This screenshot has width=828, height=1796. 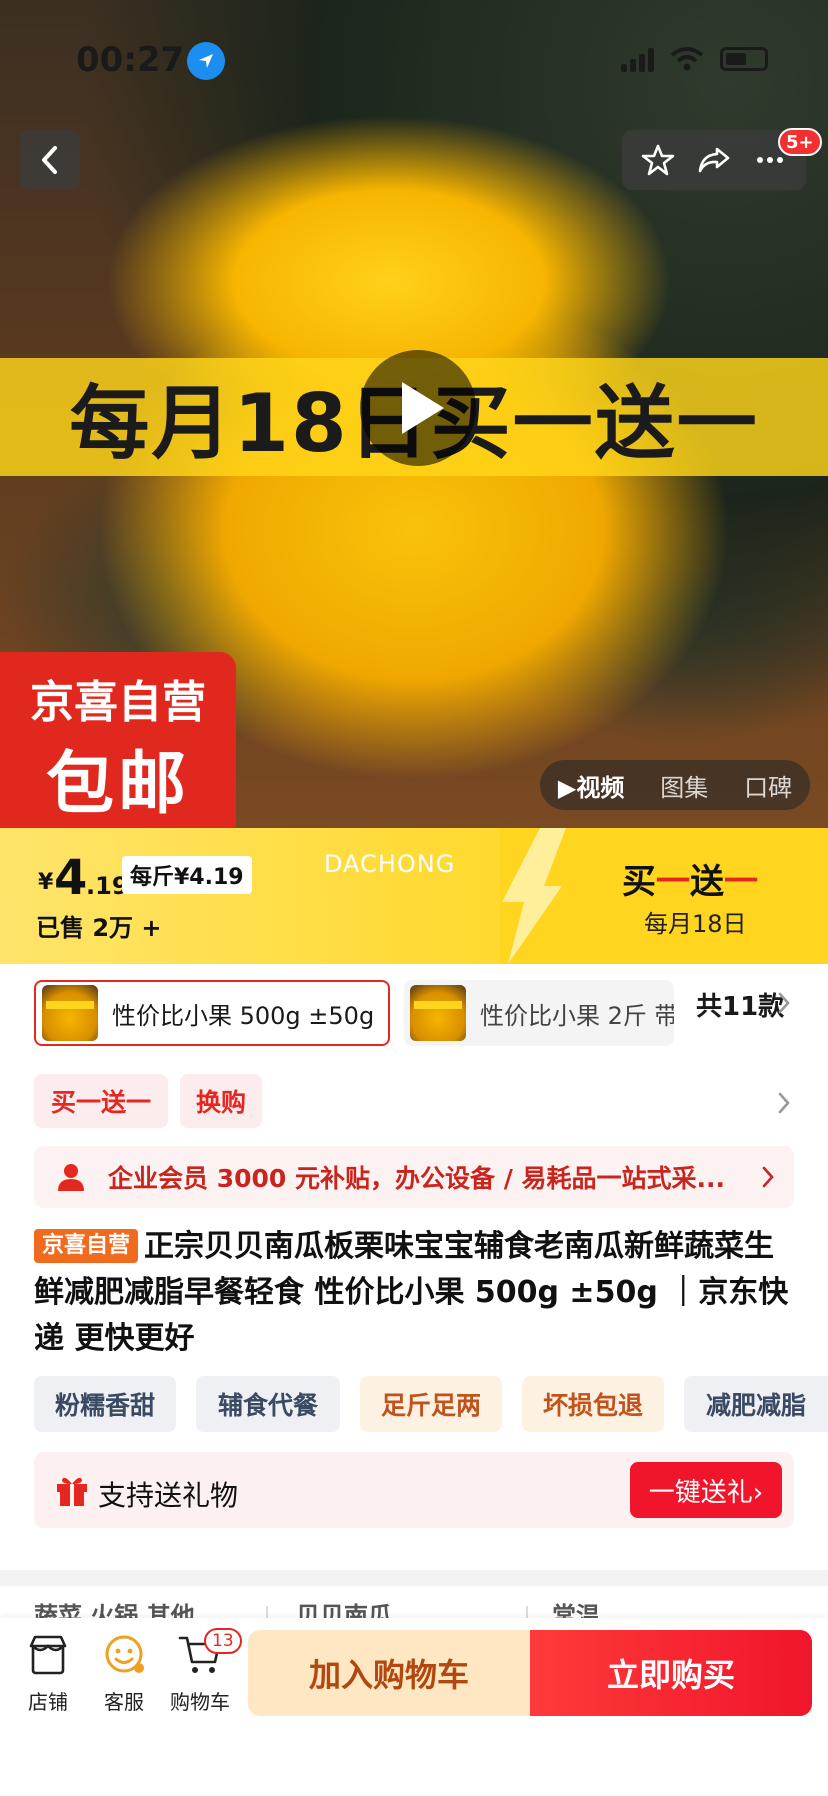 I want to click on status-bar: 00:27, so click(x=414, y=62).